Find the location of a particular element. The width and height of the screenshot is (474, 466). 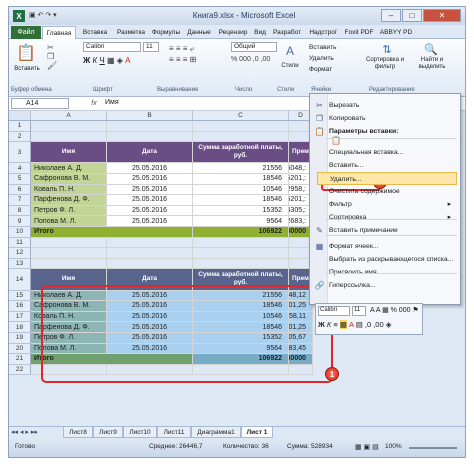

row-header: 14 is located at coordinates (20, 280).